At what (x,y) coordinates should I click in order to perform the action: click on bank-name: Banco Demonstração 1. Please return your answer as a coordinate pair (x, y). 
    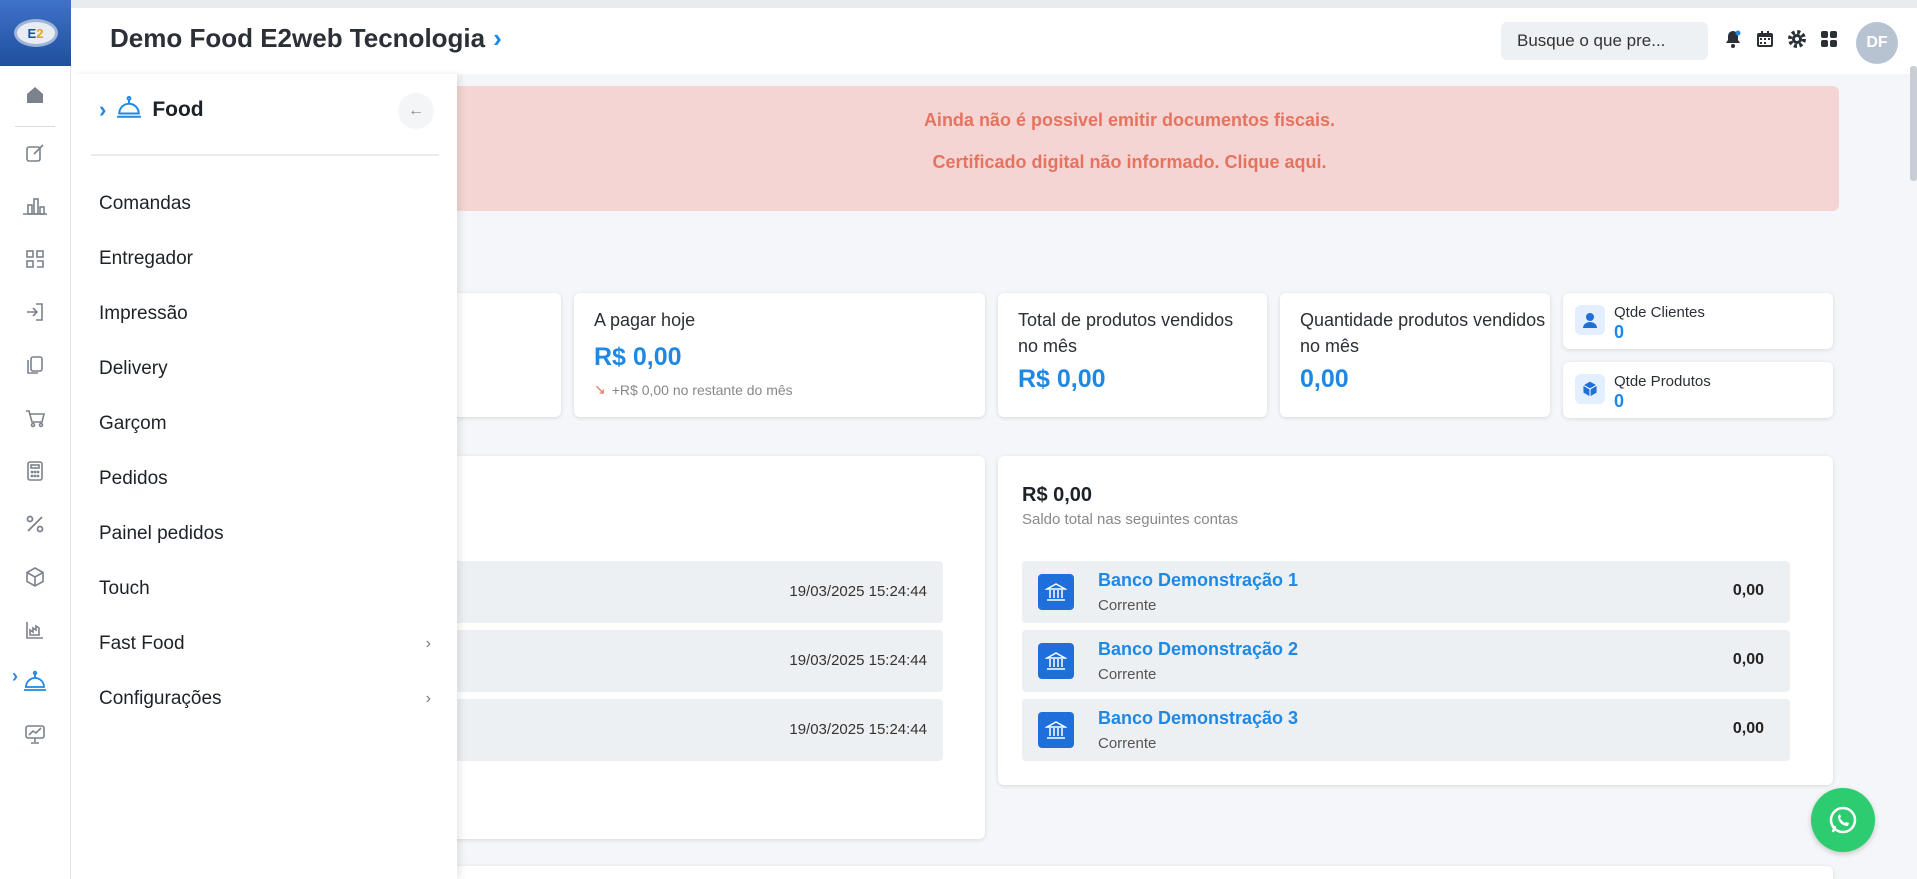
    Looking at the image, I should click on (1198, 580).